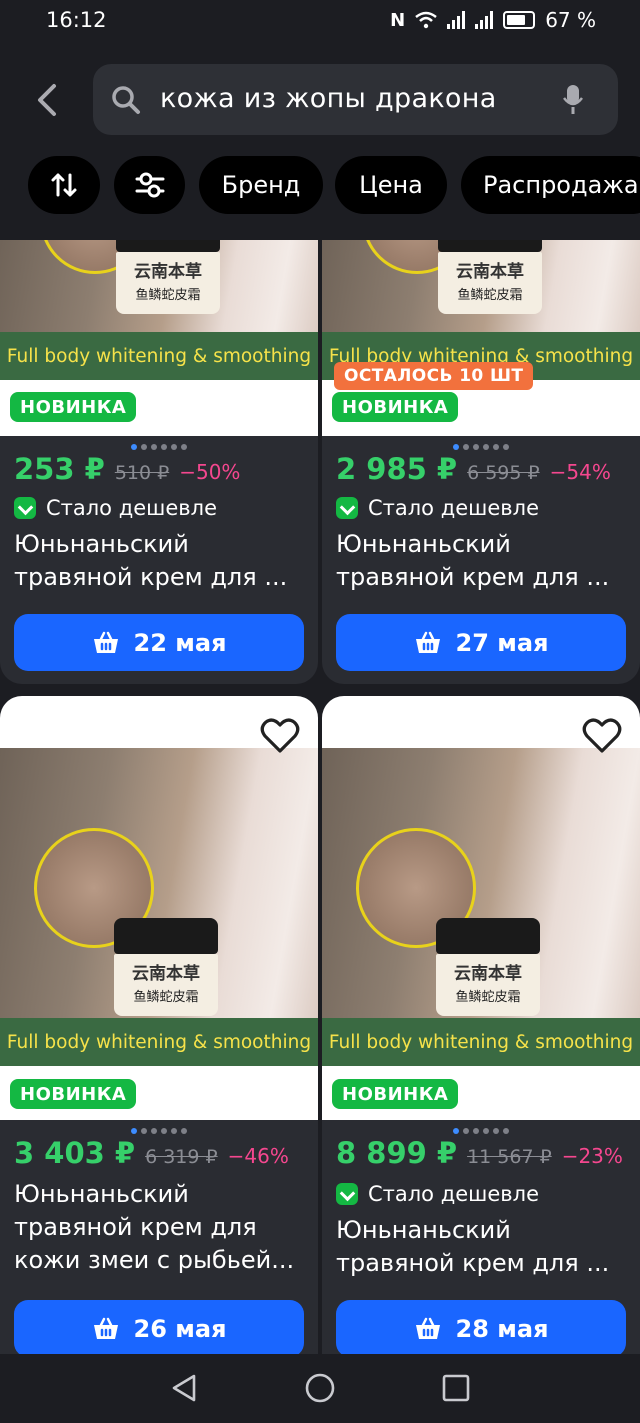  I want to click on status-icons: N 67 %, so click(493, 20).